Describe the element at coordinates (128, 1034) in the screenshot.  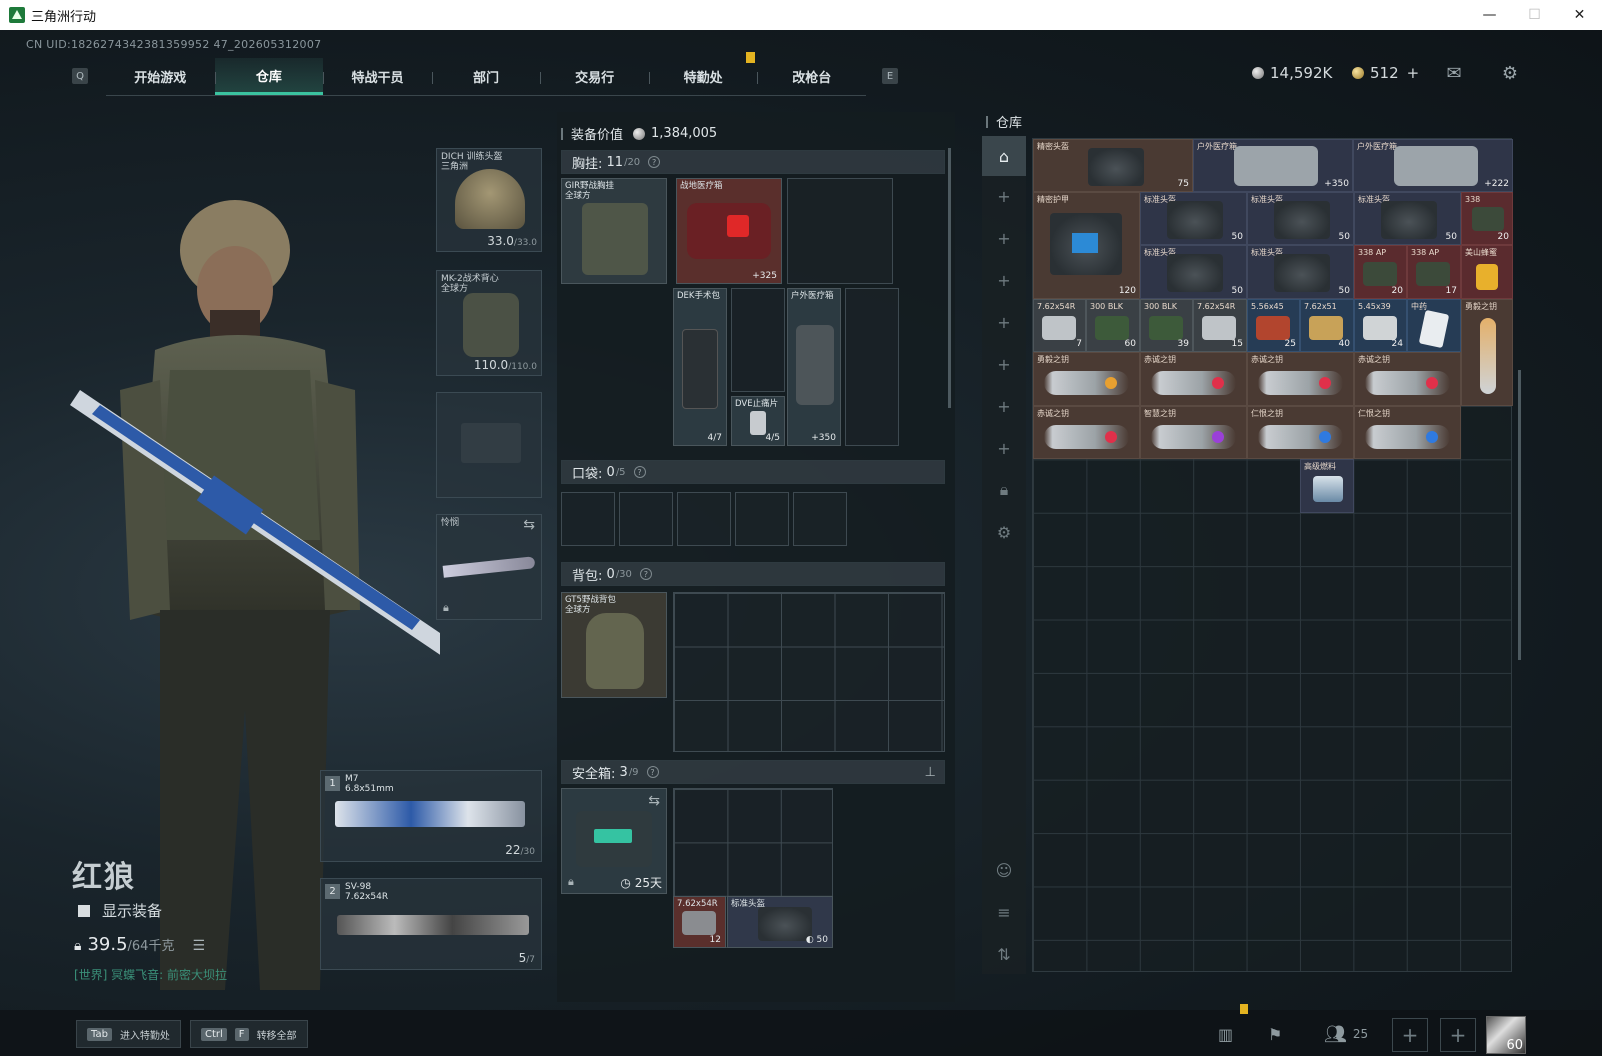
I see `enter-special-ops-button: Tab 进入特勤处` at that location.